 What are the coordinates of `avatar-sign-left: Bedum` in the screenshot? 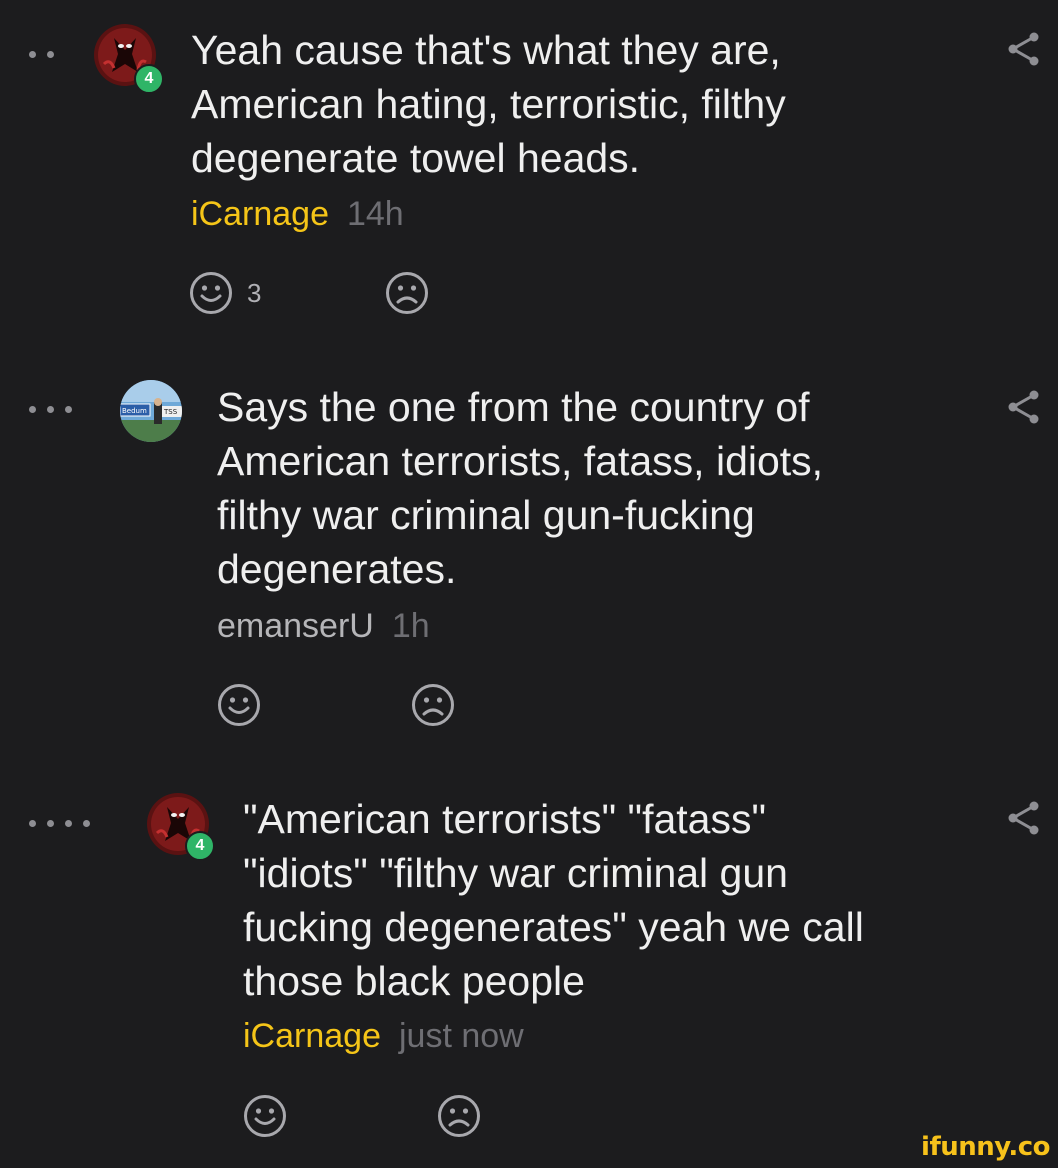 It's located at (134, 411).